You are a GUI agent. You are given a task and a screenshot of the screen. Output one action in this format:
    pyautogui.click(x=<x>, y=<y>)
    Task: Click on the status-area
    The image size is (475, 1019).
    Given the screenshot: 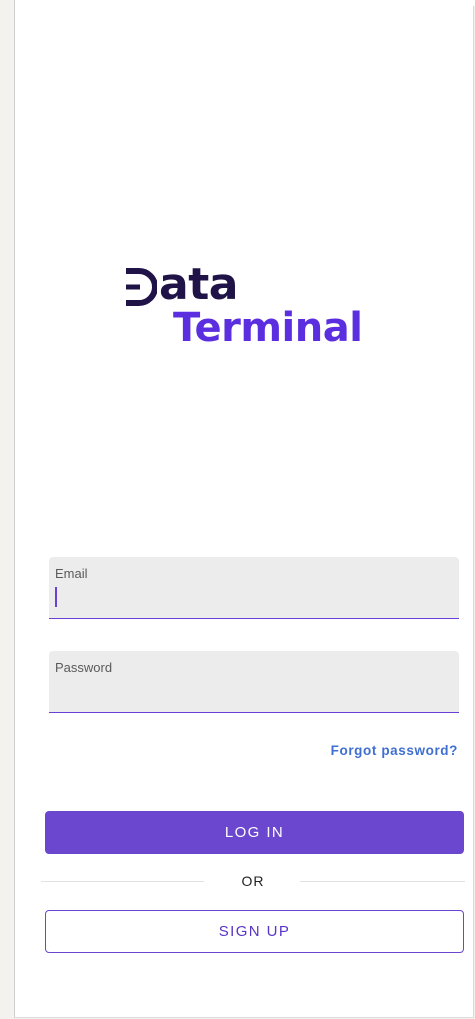 What is the action you would take?
    pyautogui.click(x=245, y=3)
    